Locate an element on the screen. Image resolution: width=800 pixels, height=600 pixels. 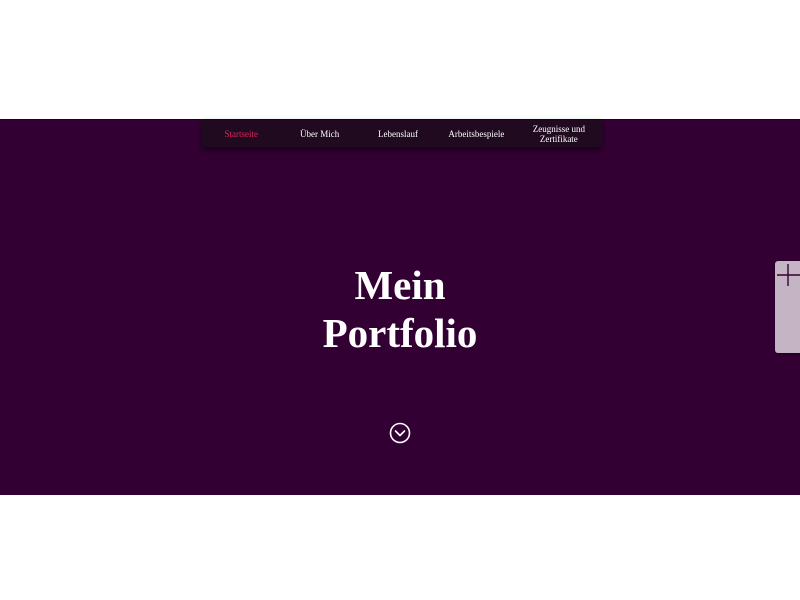
nav-item-arbeitsbespiele: Arbeitsbespiele is located at coordinates (476, 134).